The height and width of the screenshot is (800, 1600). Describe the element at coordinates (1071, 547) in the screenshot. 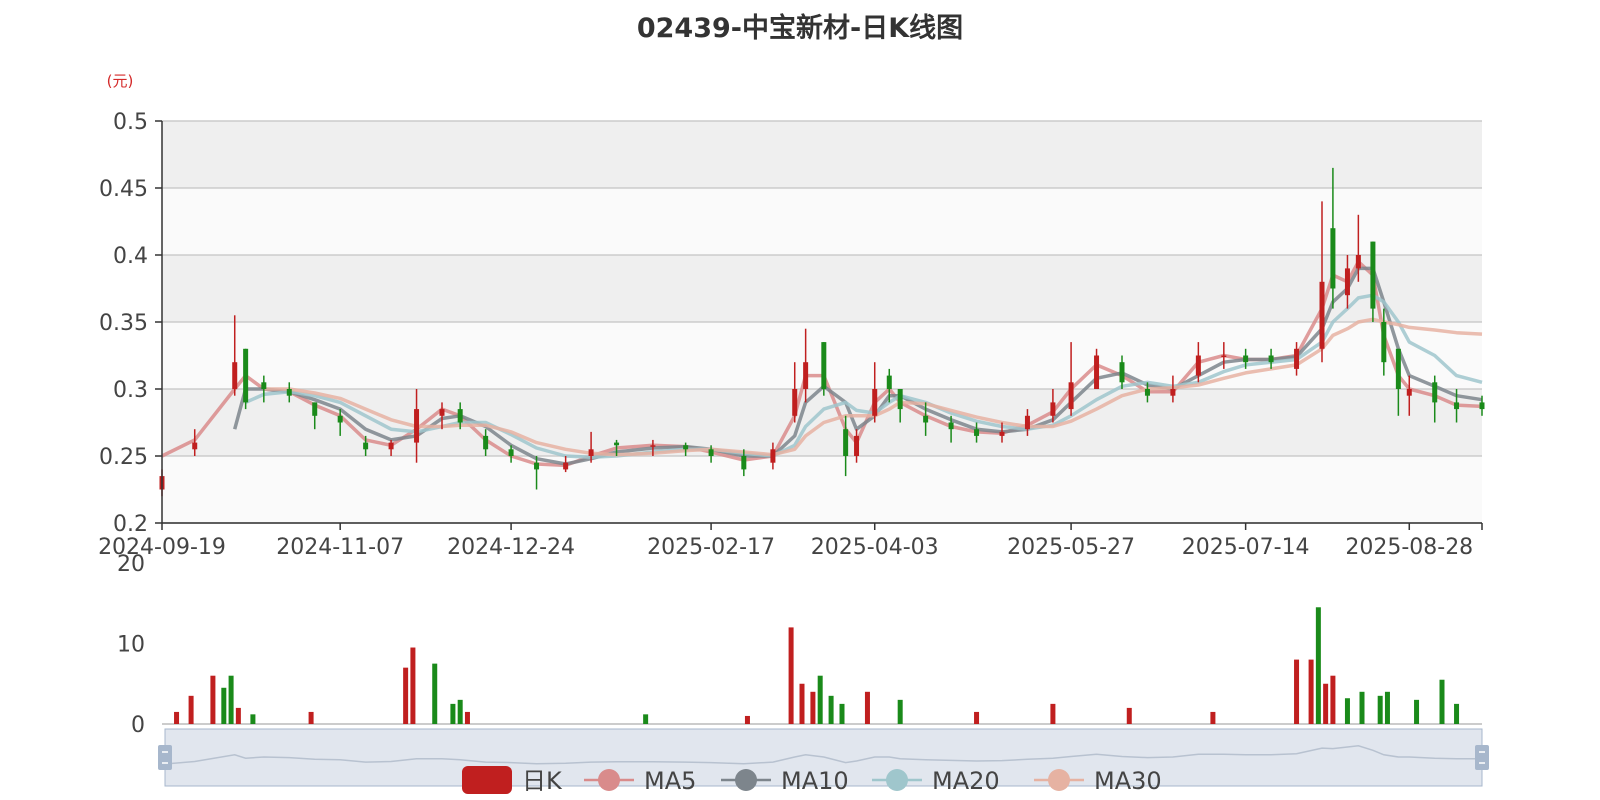

I see `x-tick-label: 2025-05-27` at that location.